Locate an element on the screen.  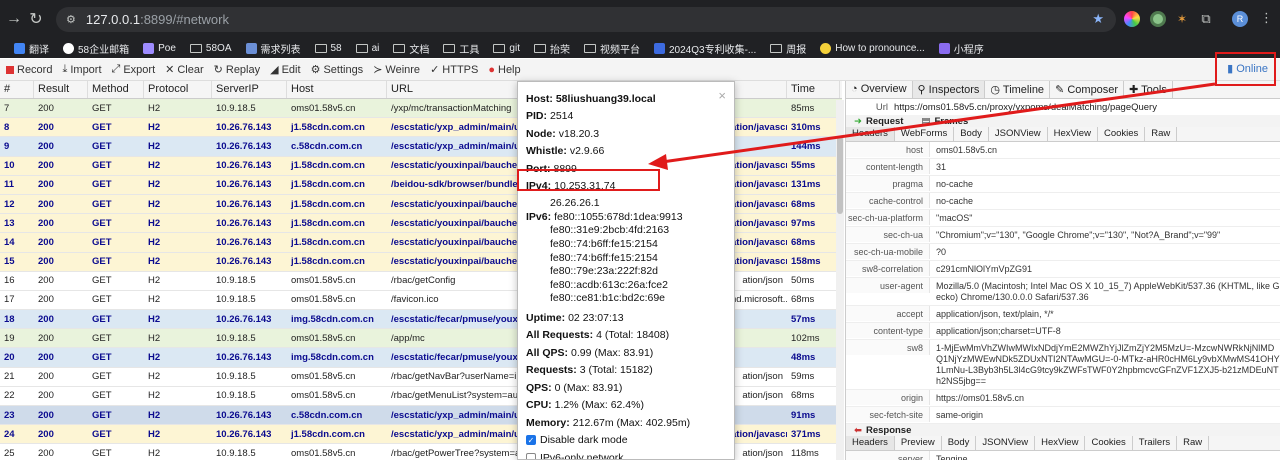
bookmark-item: 小程序 is located at coordinates (961, 48).